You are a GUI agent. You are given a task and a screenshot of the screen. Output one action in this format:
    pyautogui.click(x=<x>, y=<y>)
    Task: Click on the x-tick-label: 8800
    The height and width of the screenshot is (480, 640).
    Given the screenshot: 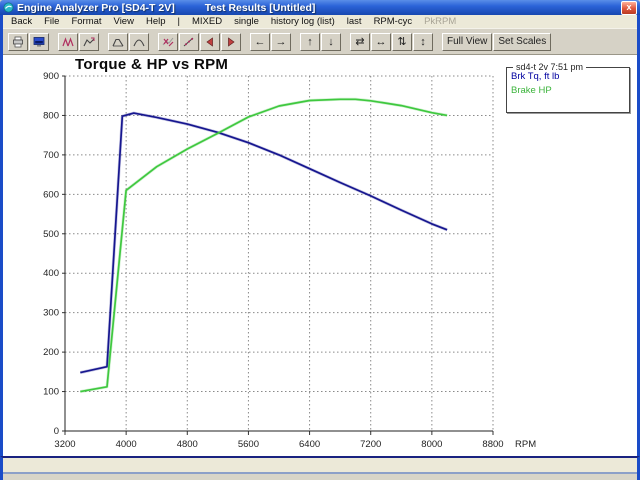 What is the action you would take?
    pyautogui.click(x=492, y=444)
    